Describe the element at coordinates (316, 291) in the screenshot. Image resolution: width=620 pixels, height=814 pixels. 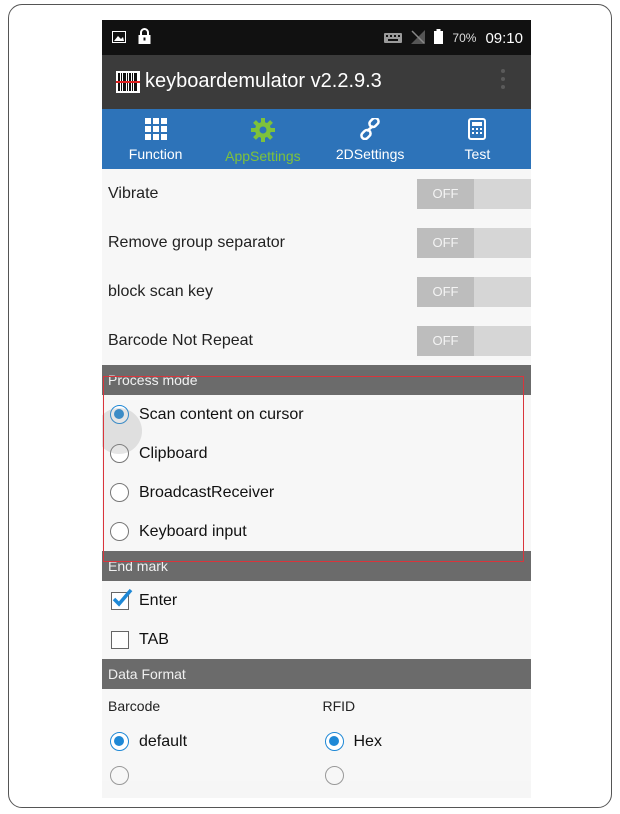
I see `setting-row-block-scan-key: block scan key OFF` at that location.